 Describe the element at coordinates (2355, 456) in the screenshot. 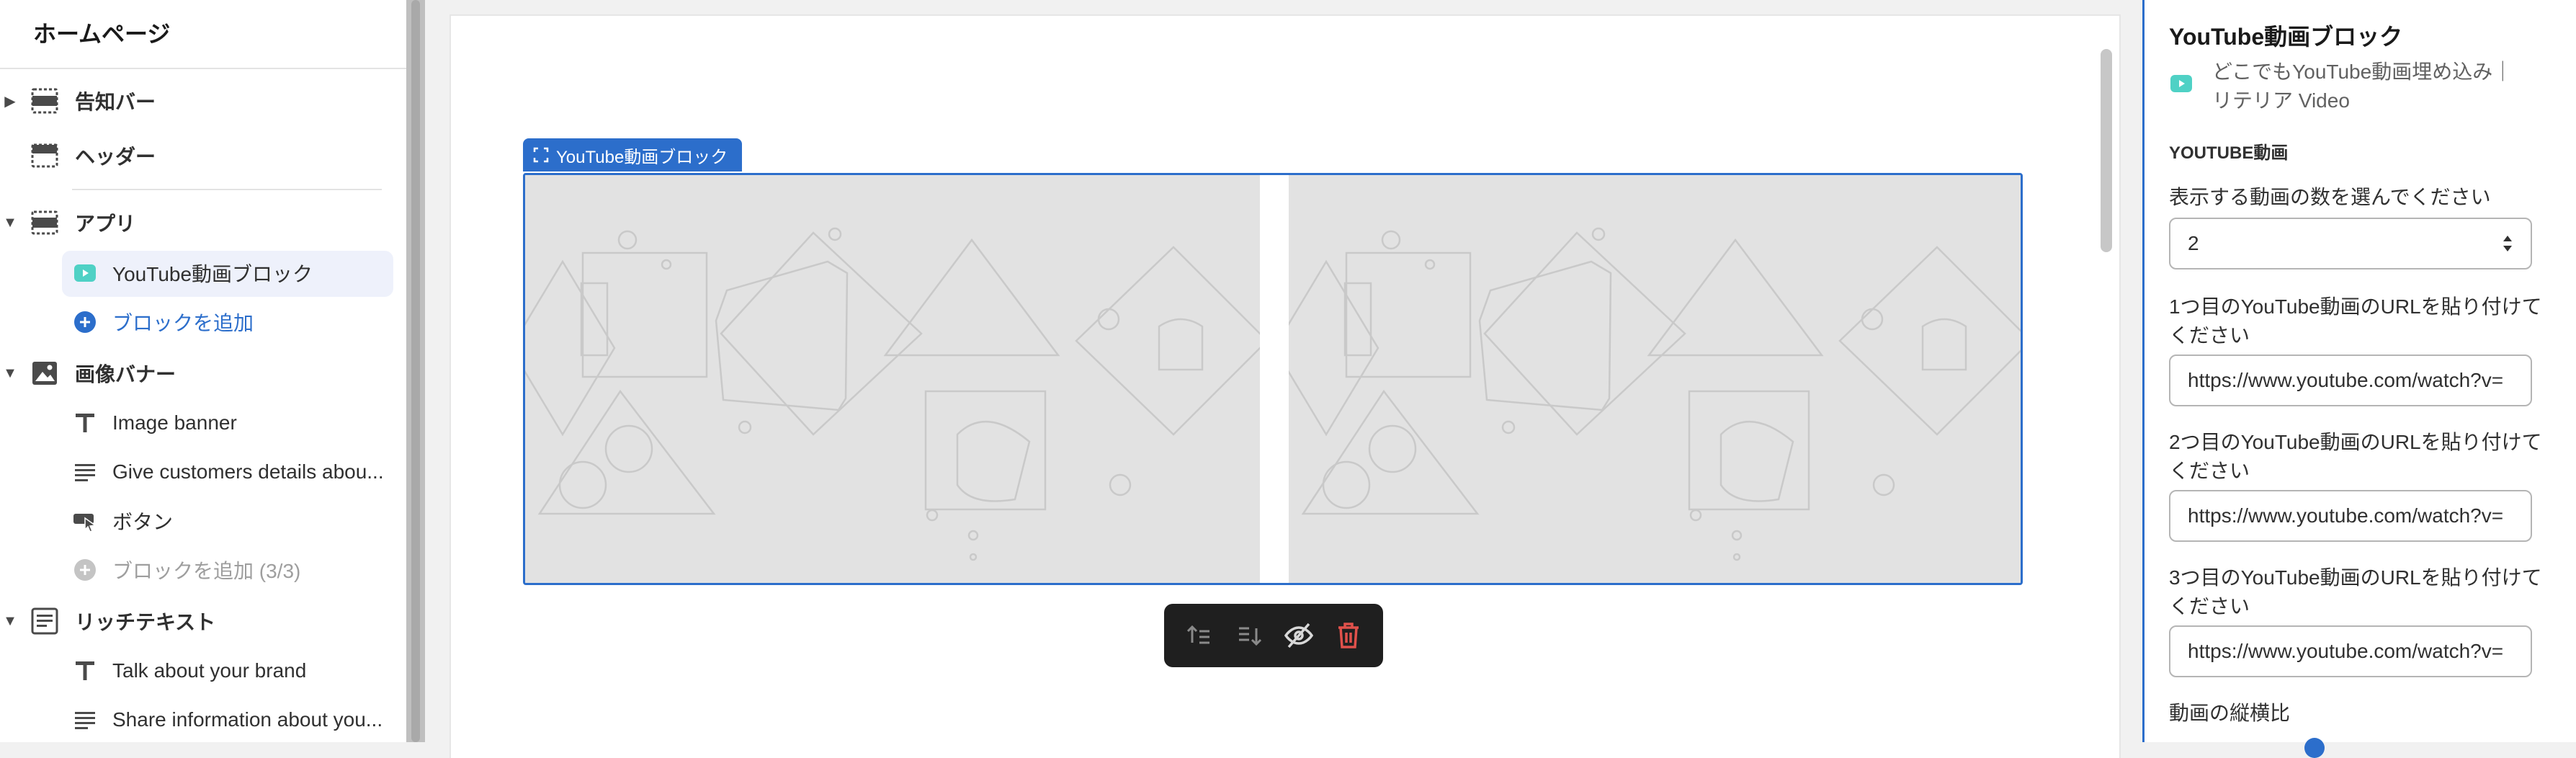

I see `url2-label: 2つ目のYouTube動画のURLを貼り付けてください` at that location.